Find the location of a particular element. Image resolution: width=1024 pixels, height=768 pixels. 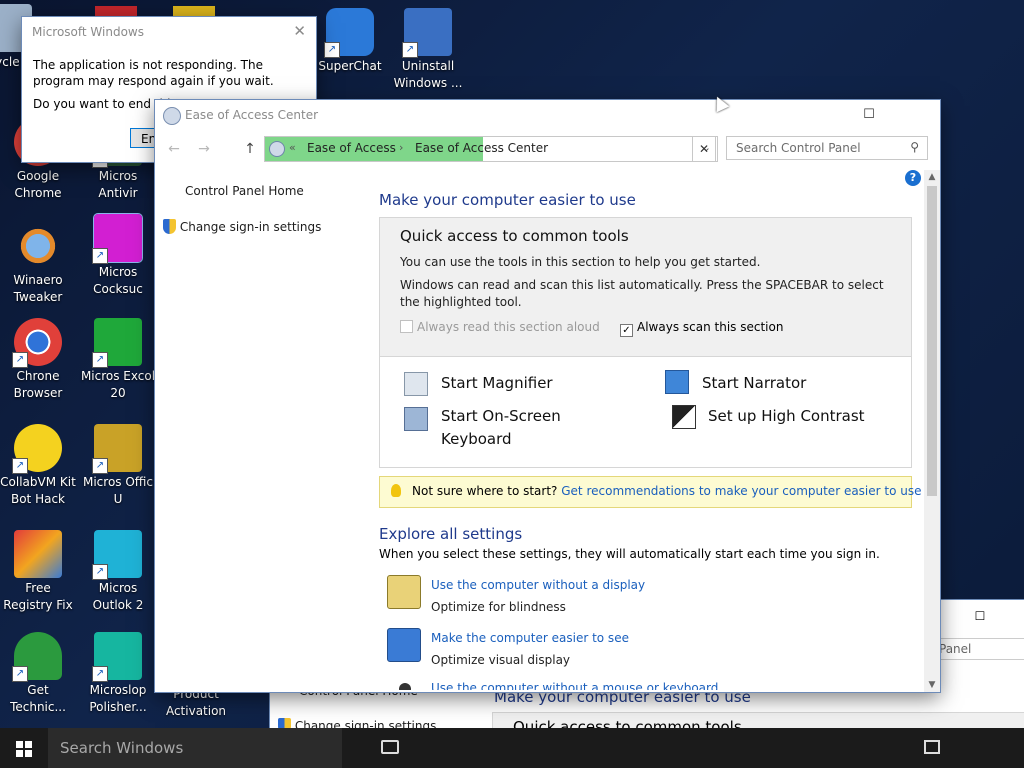

narrator-icon is located at coordinates (677, 382).